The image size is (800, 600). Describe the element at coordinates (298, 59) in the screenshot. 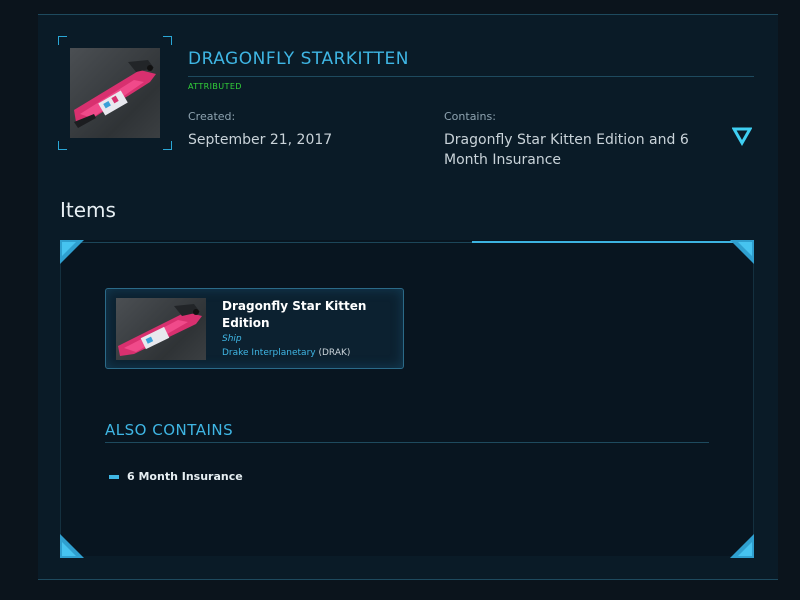

I see `pledge-title: DRAGONFLY STARKITTEN` at that location.